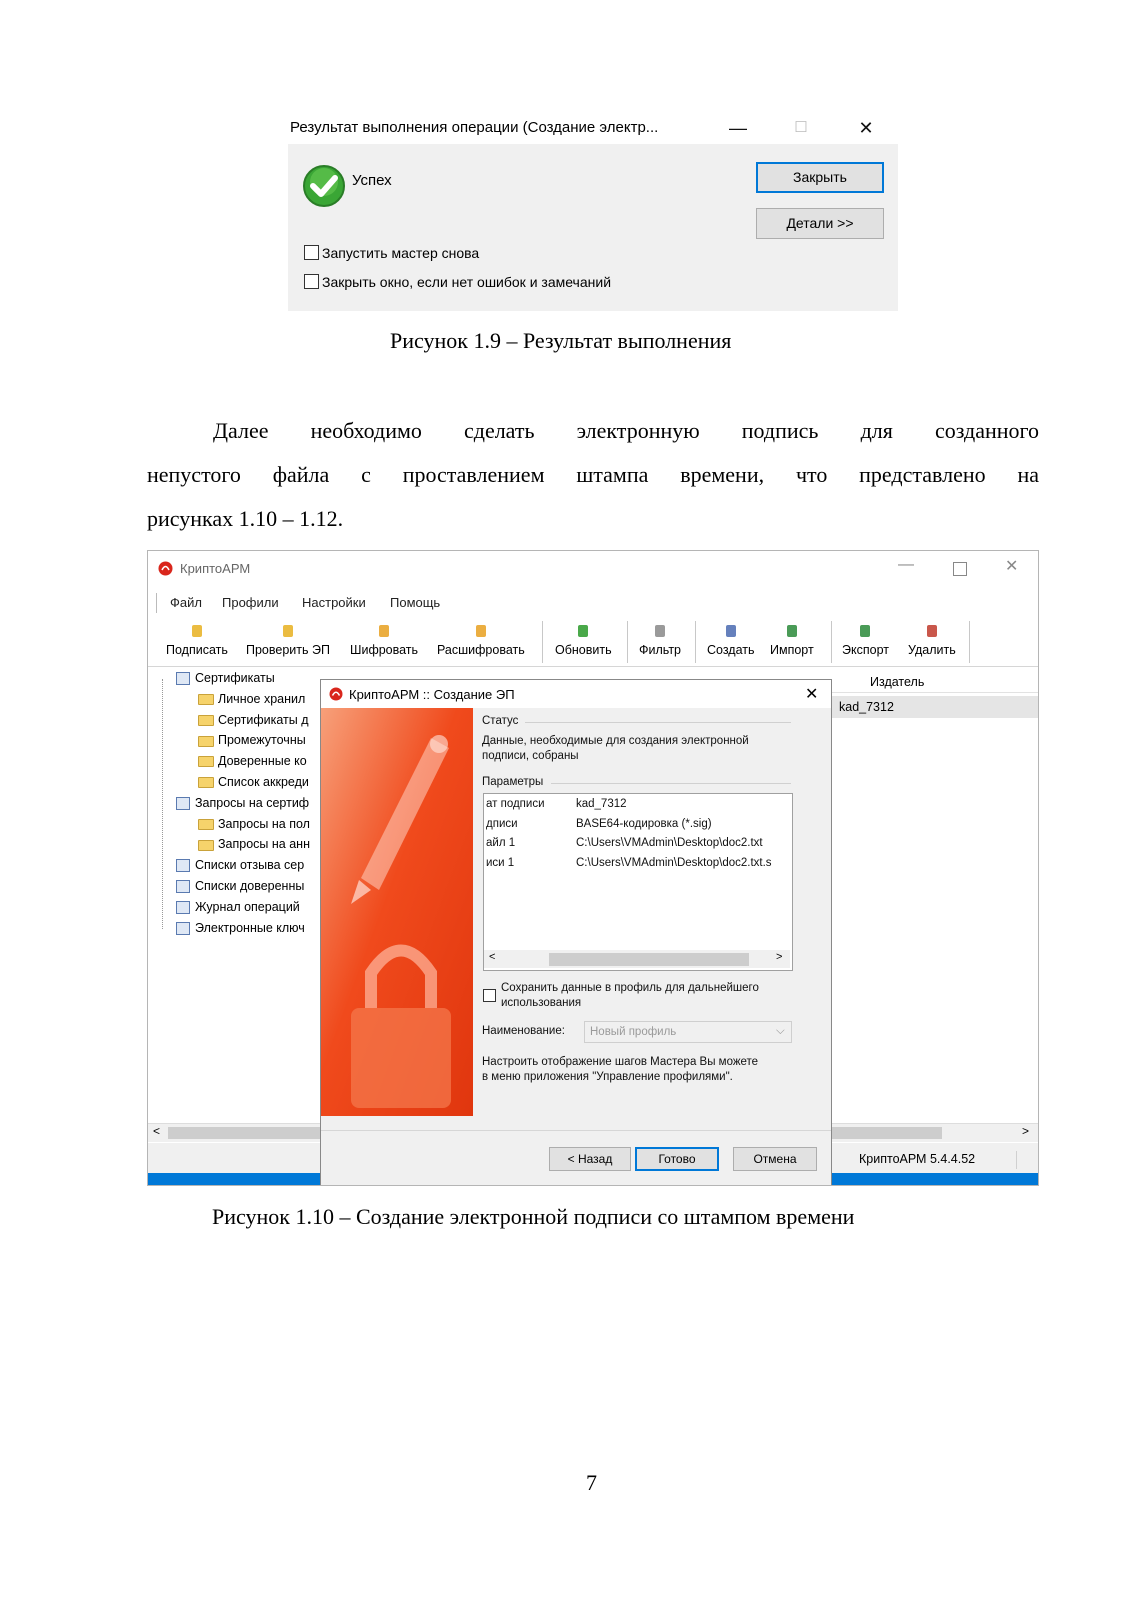  What do you see at coordinates (252, 802) in the screenshot?
I see `tree-item-label: Запросы на сертиф` at bounding box center [252, 802].